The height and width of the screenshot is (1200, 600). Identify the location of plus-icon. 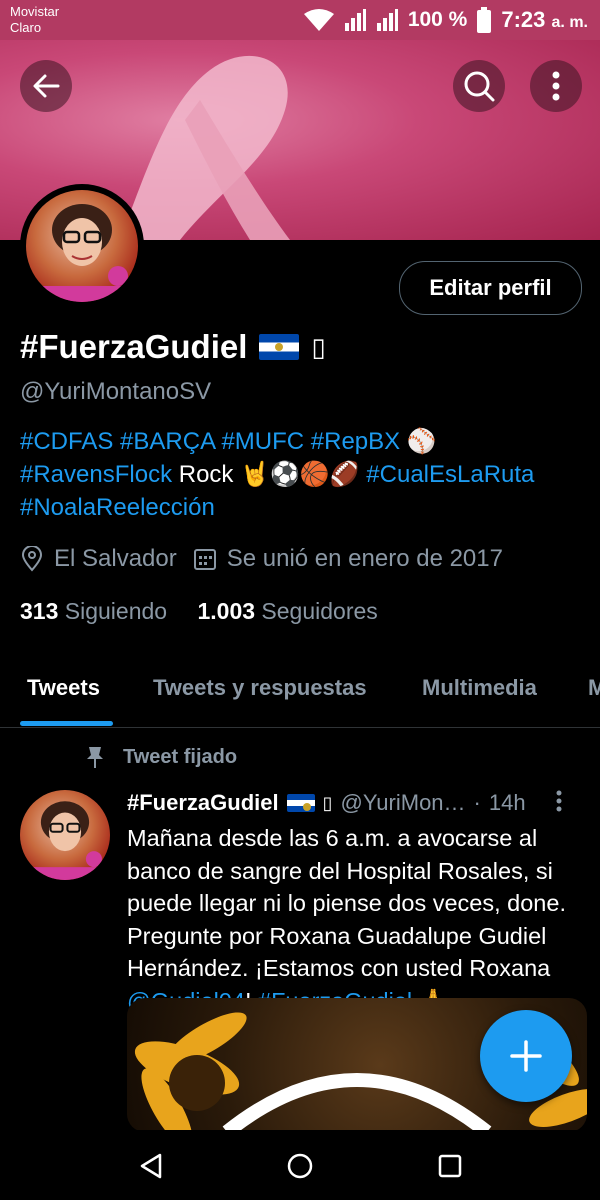
(526, 1056).